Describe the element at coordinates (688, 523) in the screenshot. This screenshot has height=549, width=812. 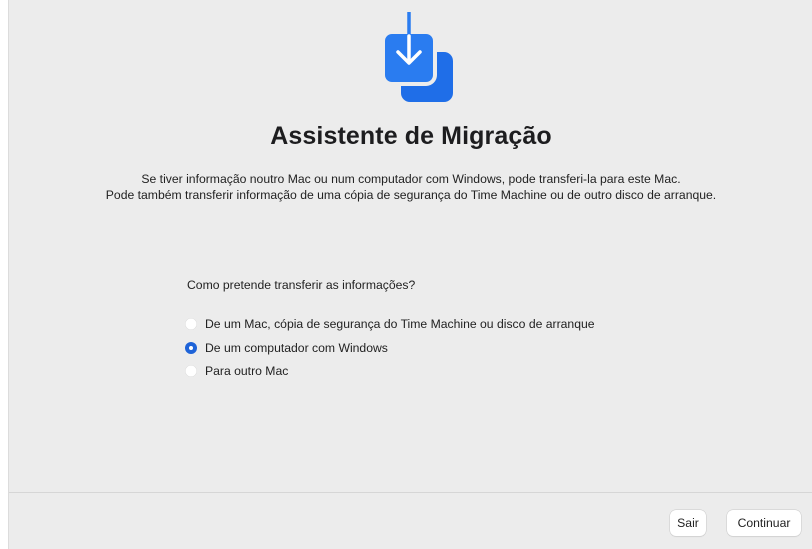
I see `quit-button: Sair` at that location.